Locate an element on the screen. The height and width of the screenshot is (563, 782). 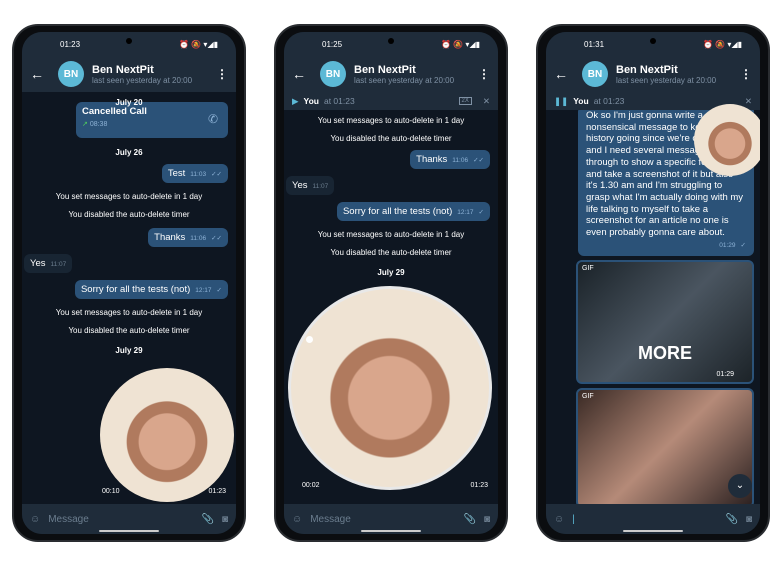
status-bar: 01:25 ⏰ 🔕 ▾◢▮ is located at coordinates (391, 44).